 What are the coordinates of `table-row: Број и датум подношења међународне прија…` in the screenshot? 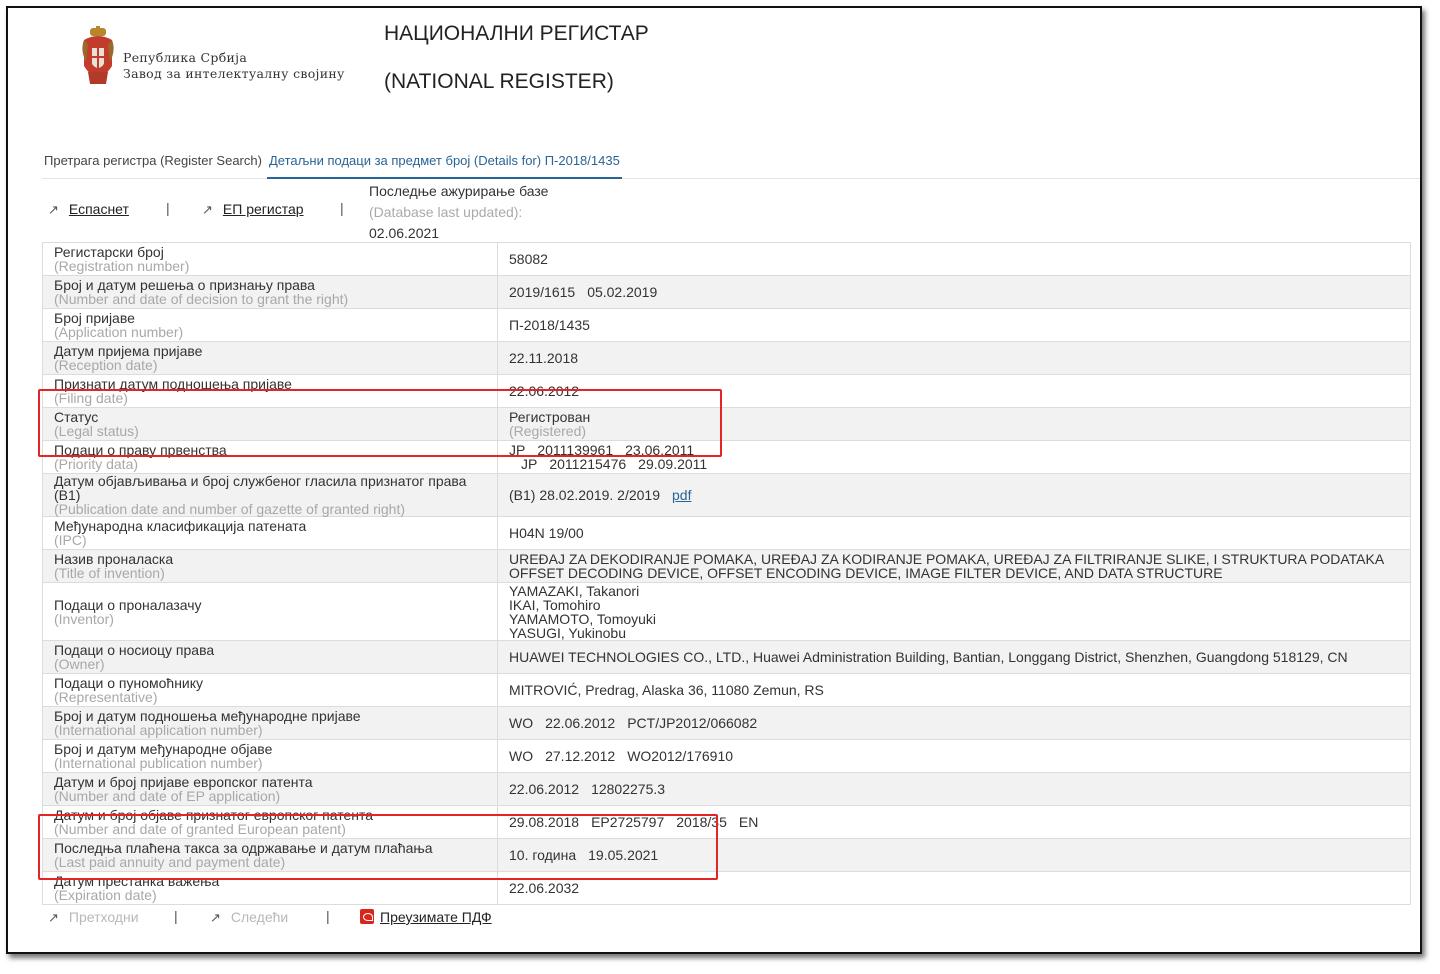 It's located at (726, 723).